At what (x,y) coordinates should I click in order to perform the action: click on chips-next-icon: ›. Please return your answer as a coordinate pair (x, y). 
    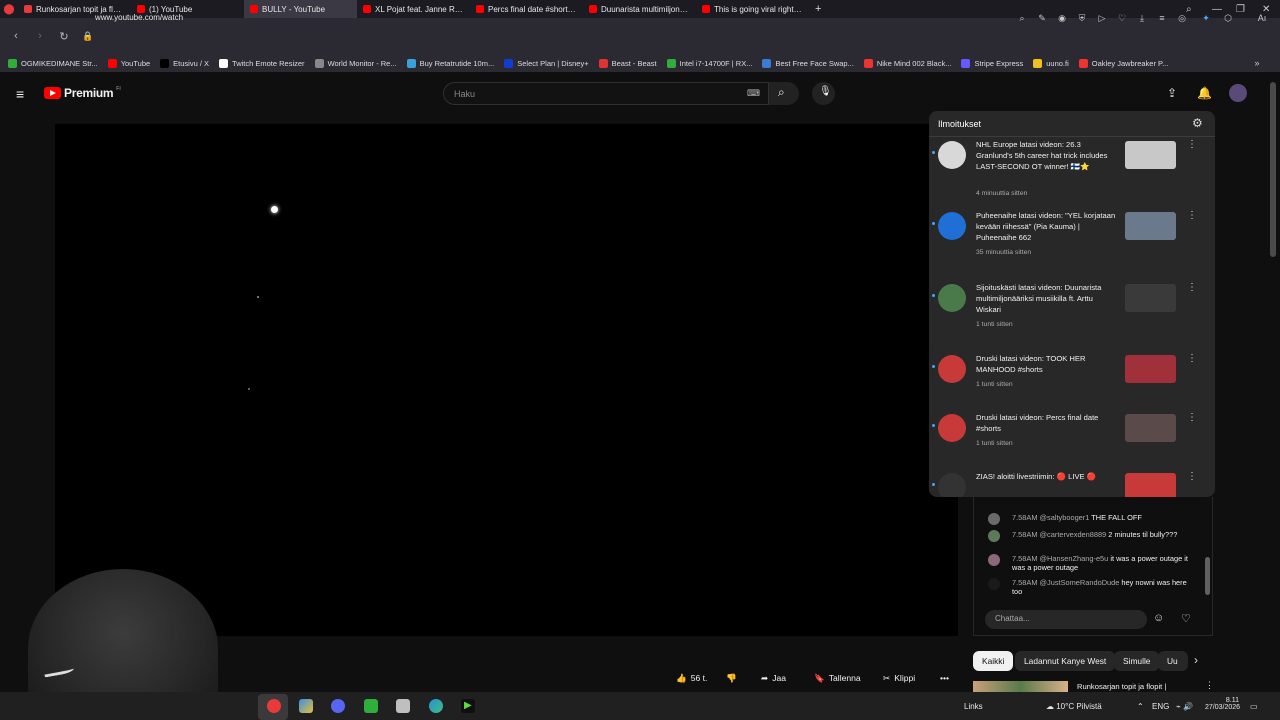
    Looking at the image, I should click on (1196, 660).